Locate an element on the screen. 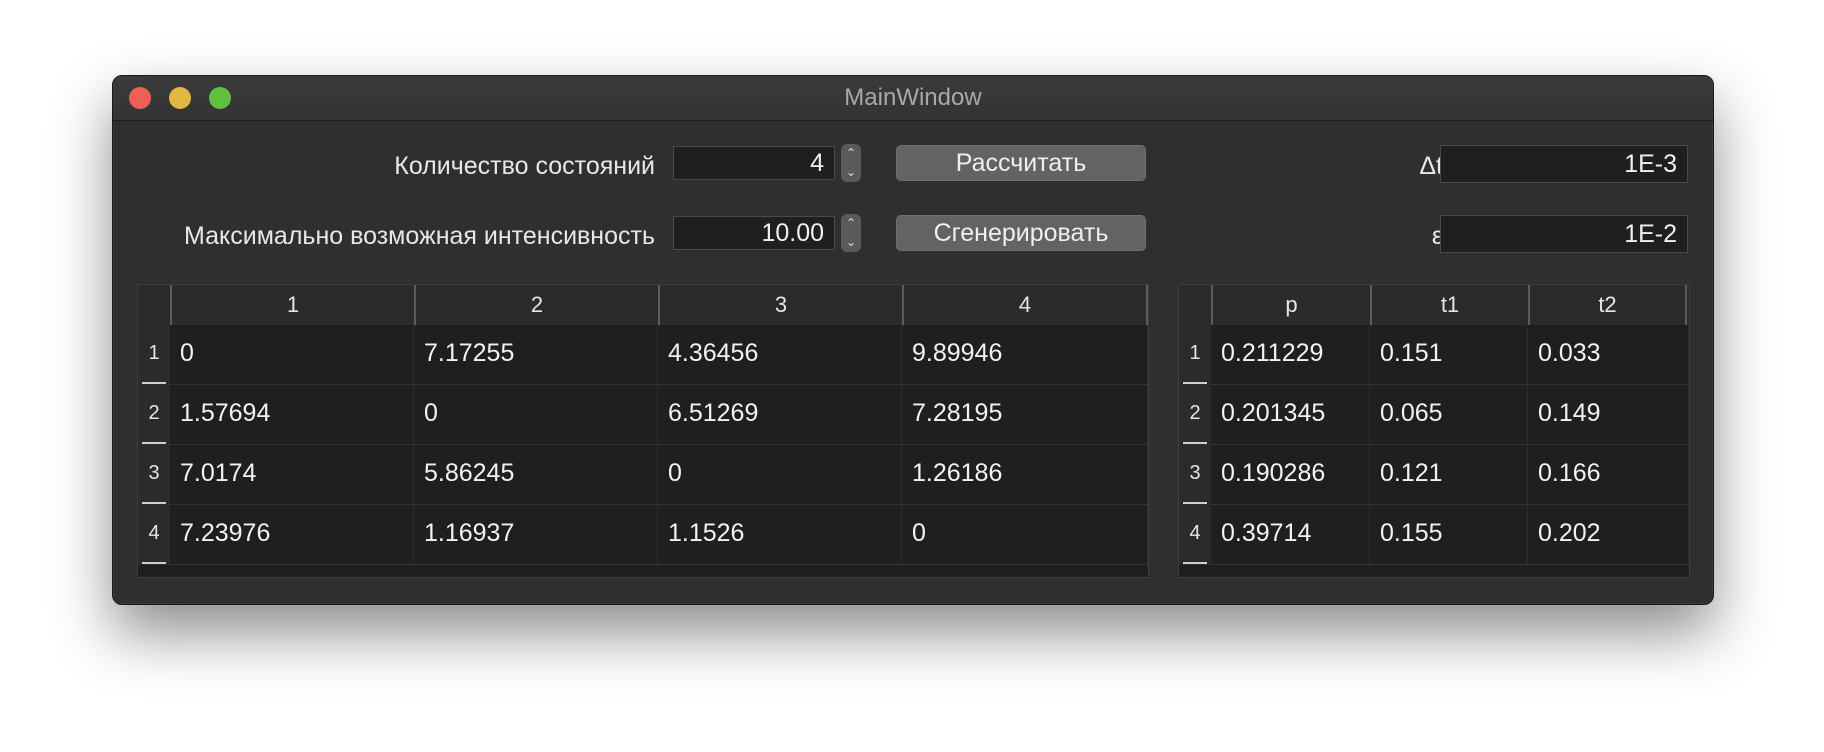 The image size is (1824, 752). title-bar: MainWindow is located at coordinates (913, 98).